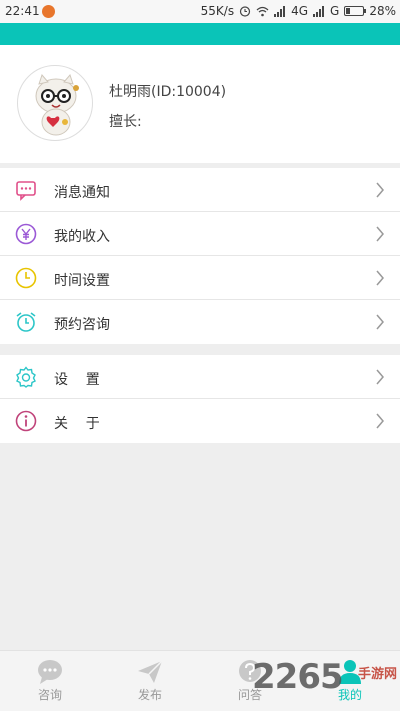 This screenshot has height=711, width=400. I want to click on skill-label: 擅长:, so click(125, 122).